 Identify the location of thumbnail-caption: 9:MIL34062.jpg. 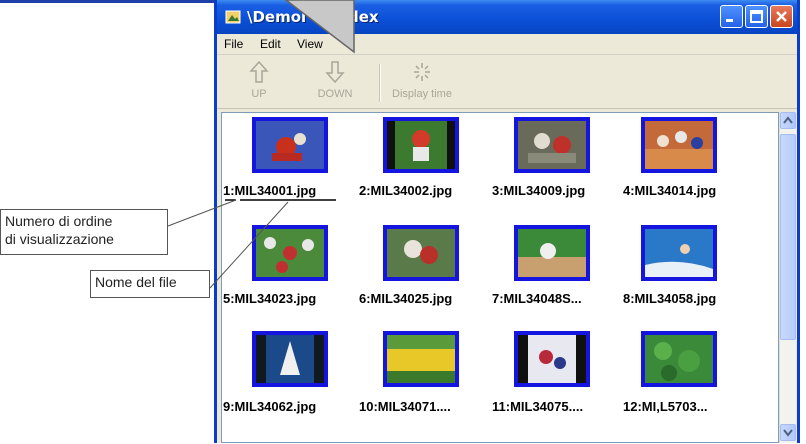
(270, 406).